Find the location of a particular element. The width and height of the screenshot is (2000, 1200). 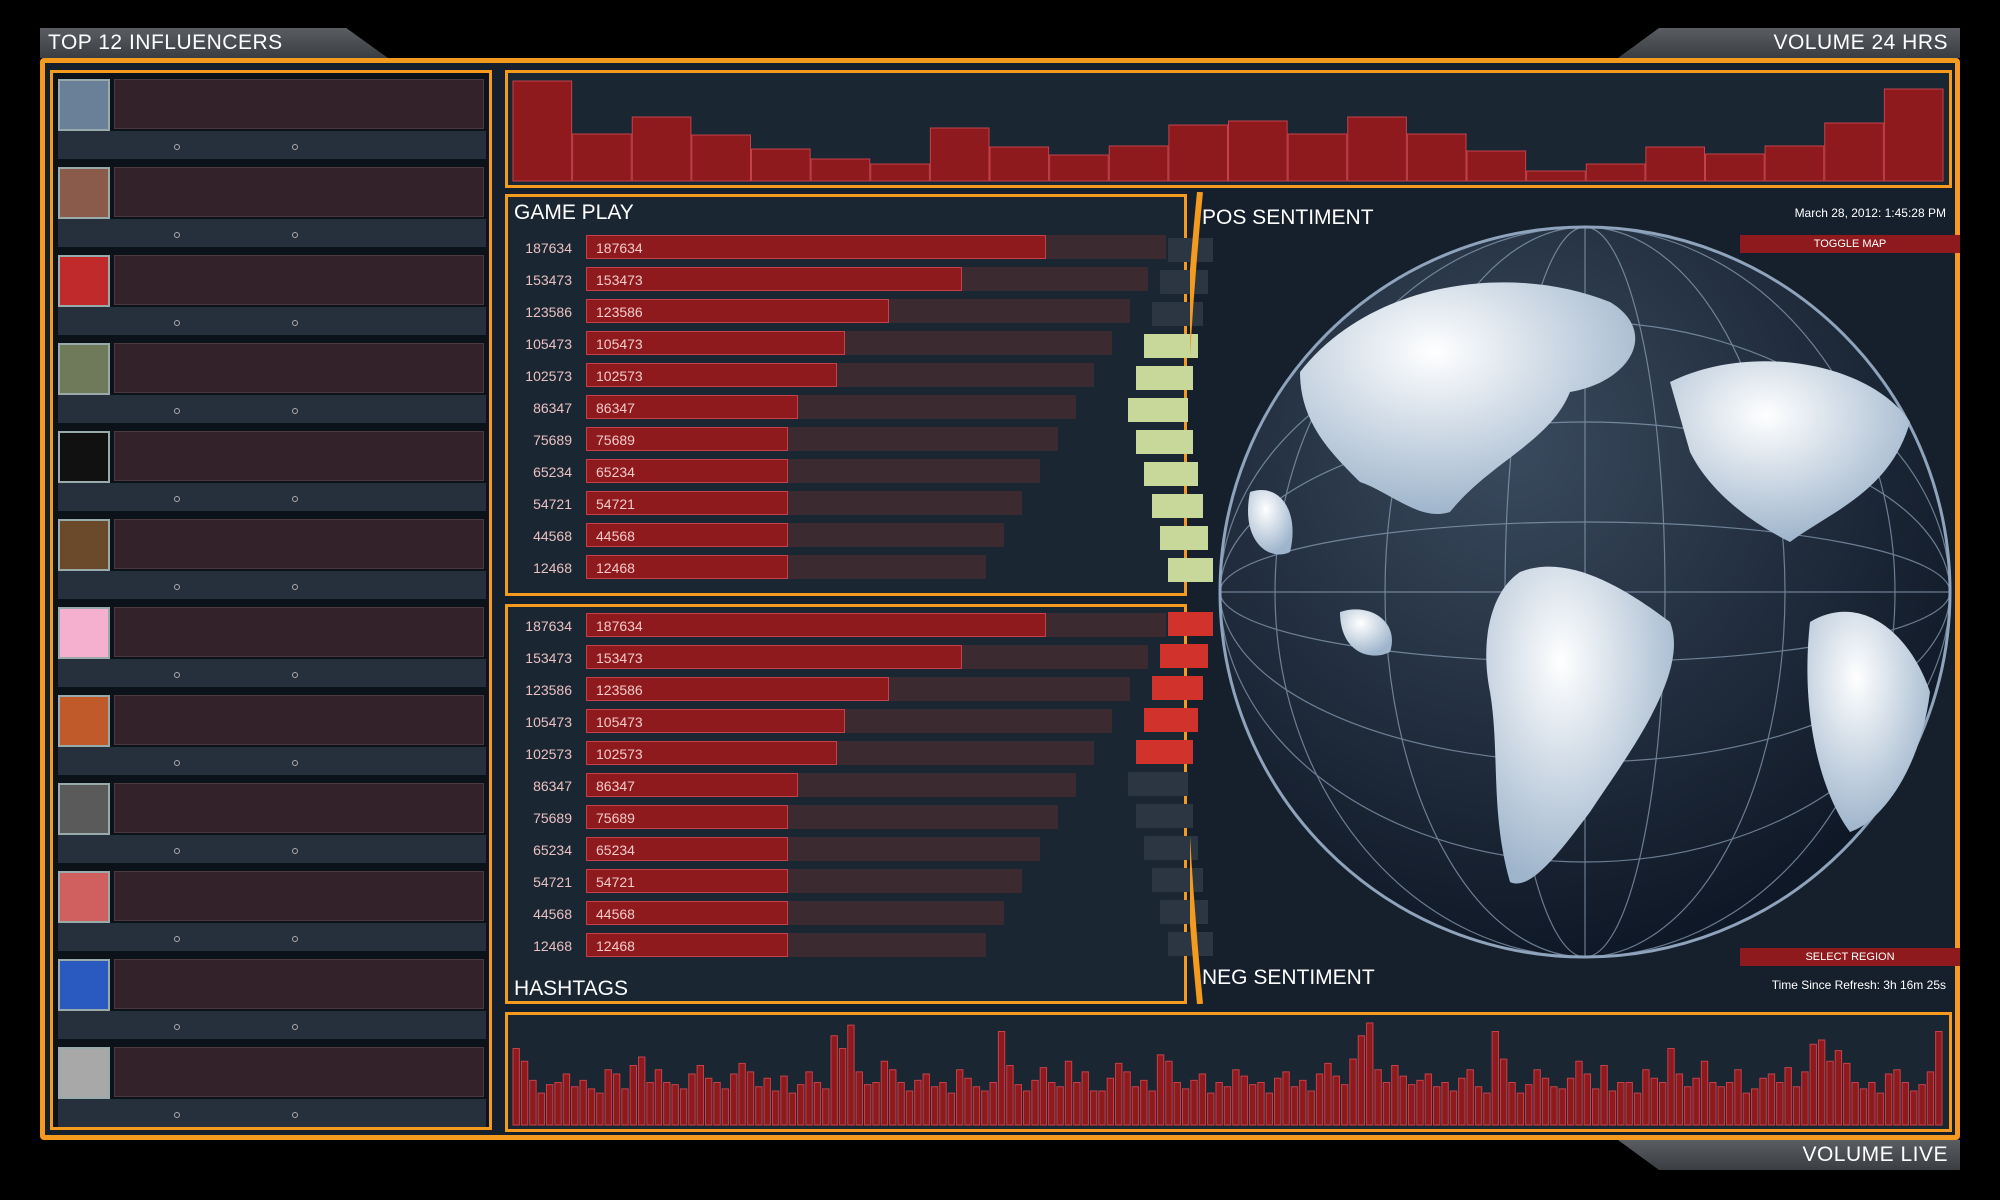

sonic-avatar is located at coordinates (84, 985).